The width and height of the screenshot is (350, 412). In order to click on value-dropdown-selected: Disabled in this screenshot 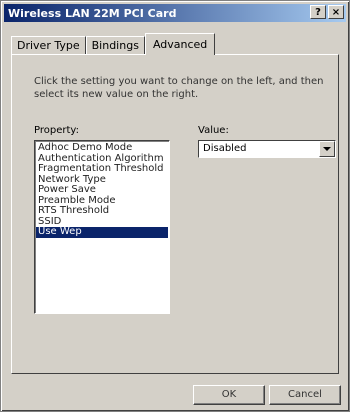, I will do `click(225, 148)`.